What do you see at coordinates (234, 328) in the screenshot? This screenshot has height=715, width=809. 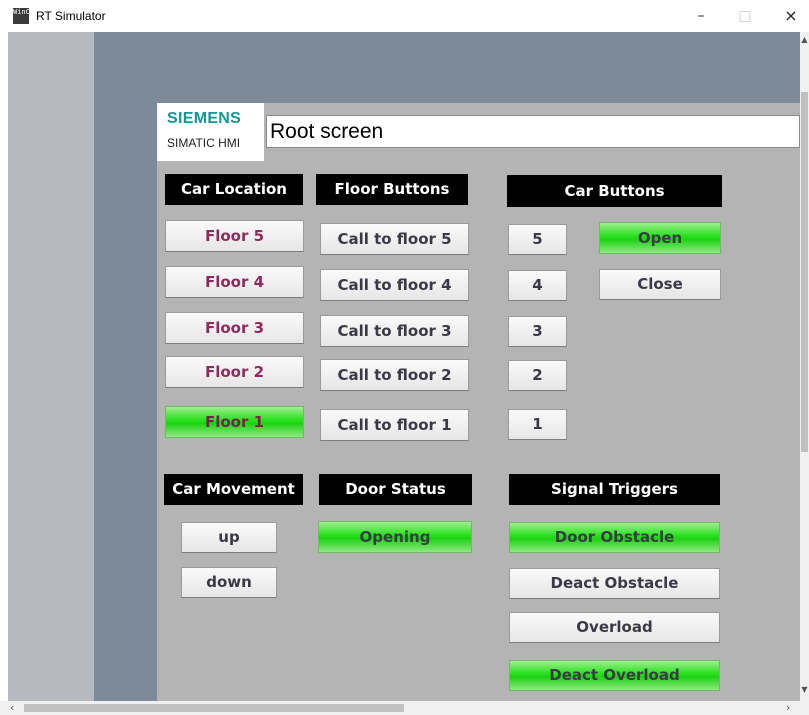 I see `floor-3-indicator: Floor 3` at bounding box center [234, 328].